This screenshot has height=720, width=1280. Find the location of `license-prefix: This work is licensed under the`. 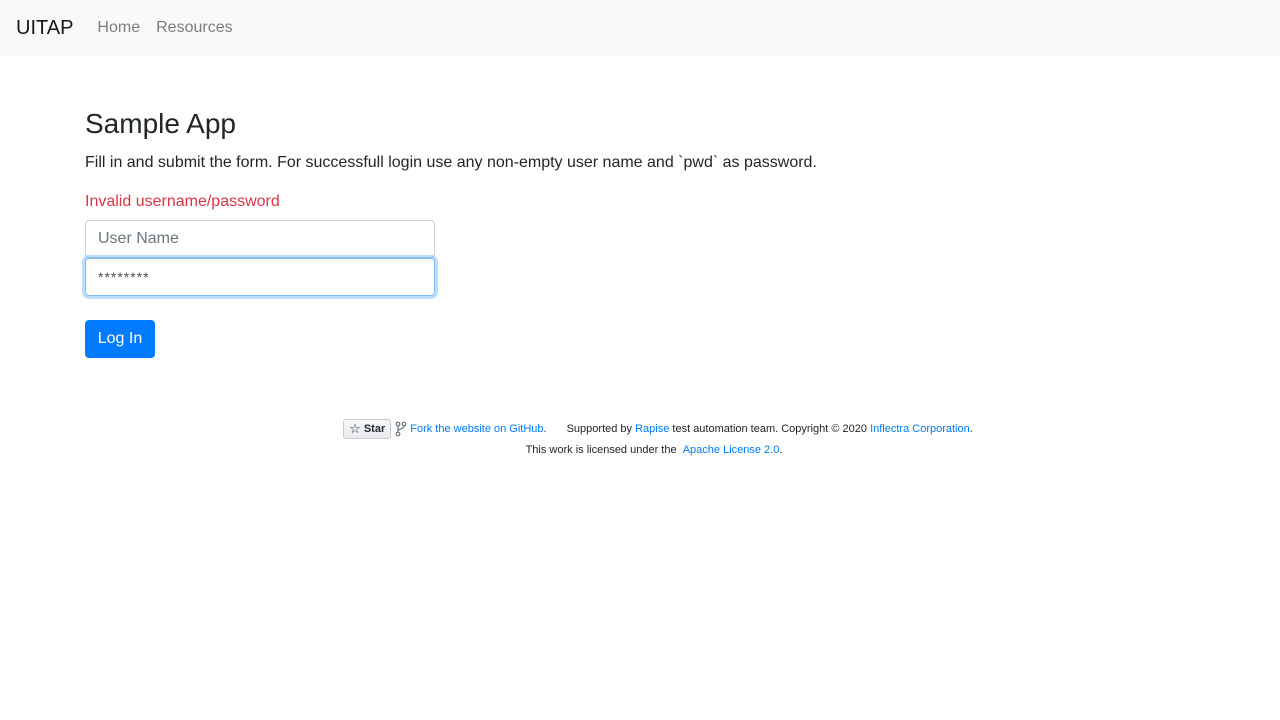

license-prefix: This work is licensed under the is located at coordinates (602, 450).